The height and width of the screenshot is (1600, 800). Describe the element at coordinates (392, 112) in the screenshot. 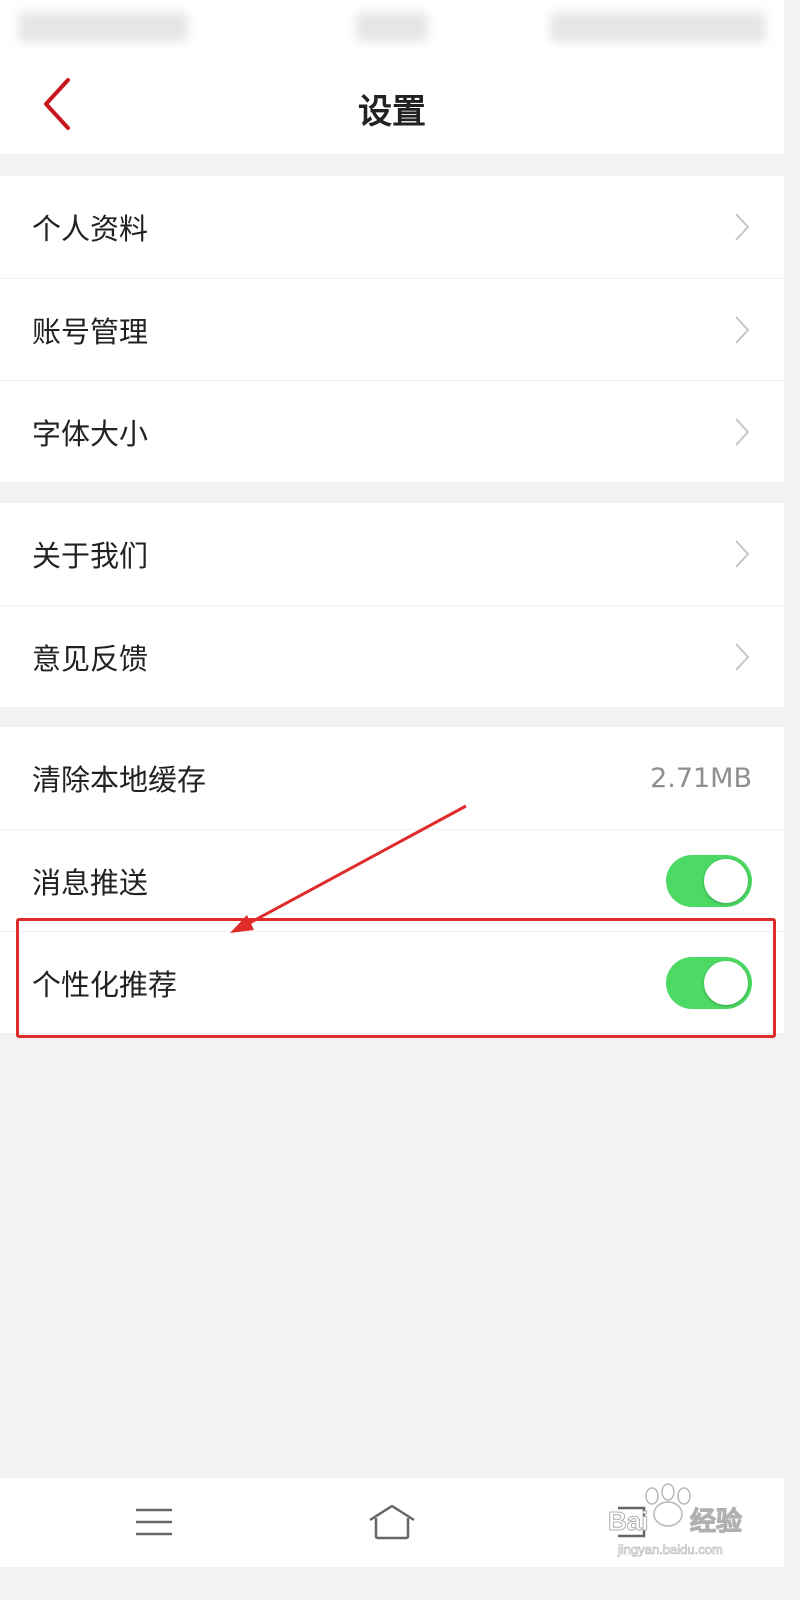

I see `page-title: 设置` at that location.